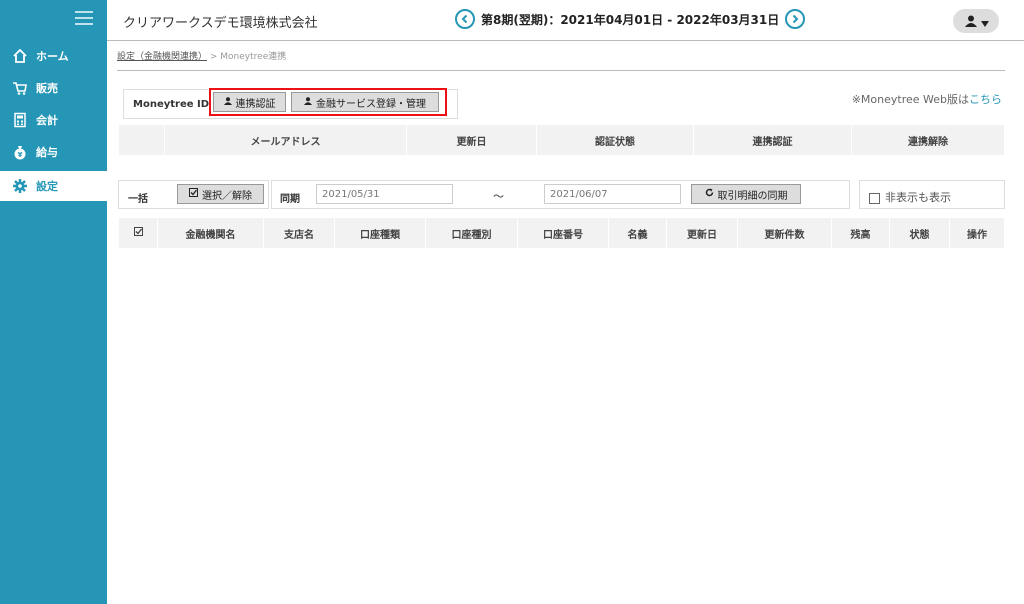  I want to click on divider, so click(561, 70).